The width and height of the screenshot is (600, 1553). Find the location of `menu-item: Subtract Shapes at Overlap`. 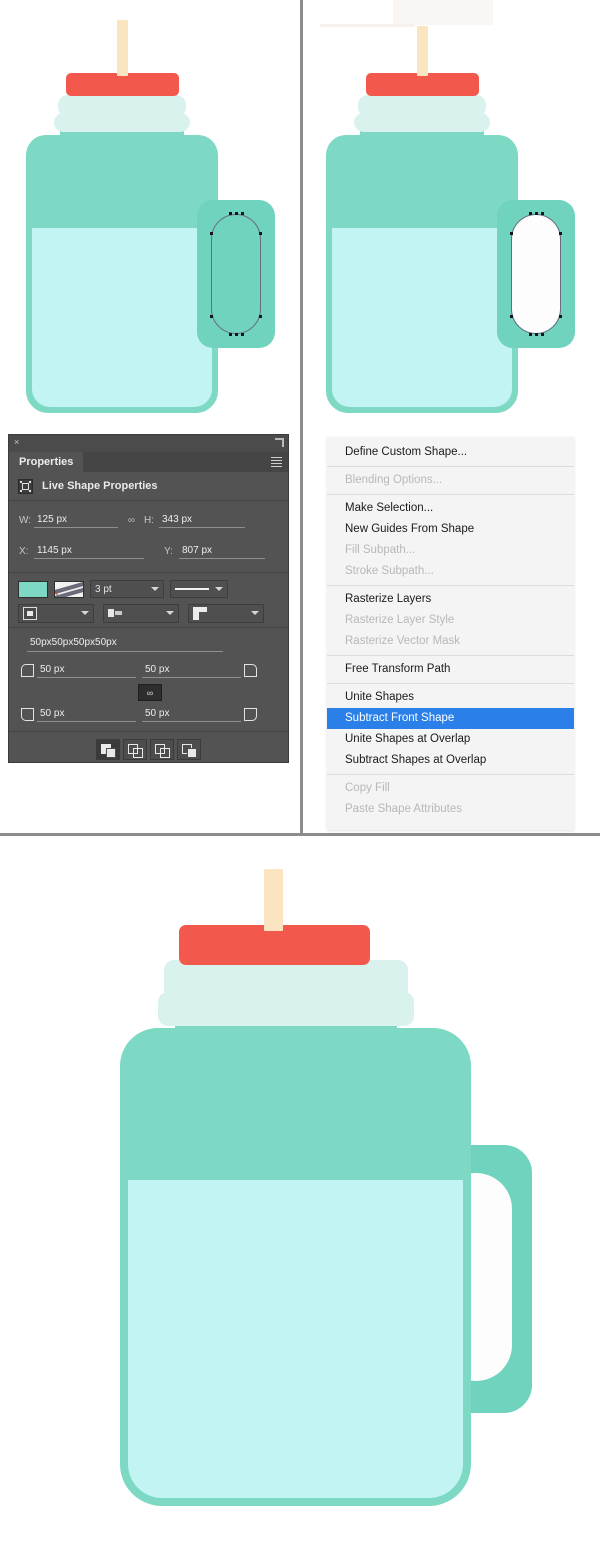

menu-item: Subtract Shapes at Overlap is located at coordinates (450, 760).